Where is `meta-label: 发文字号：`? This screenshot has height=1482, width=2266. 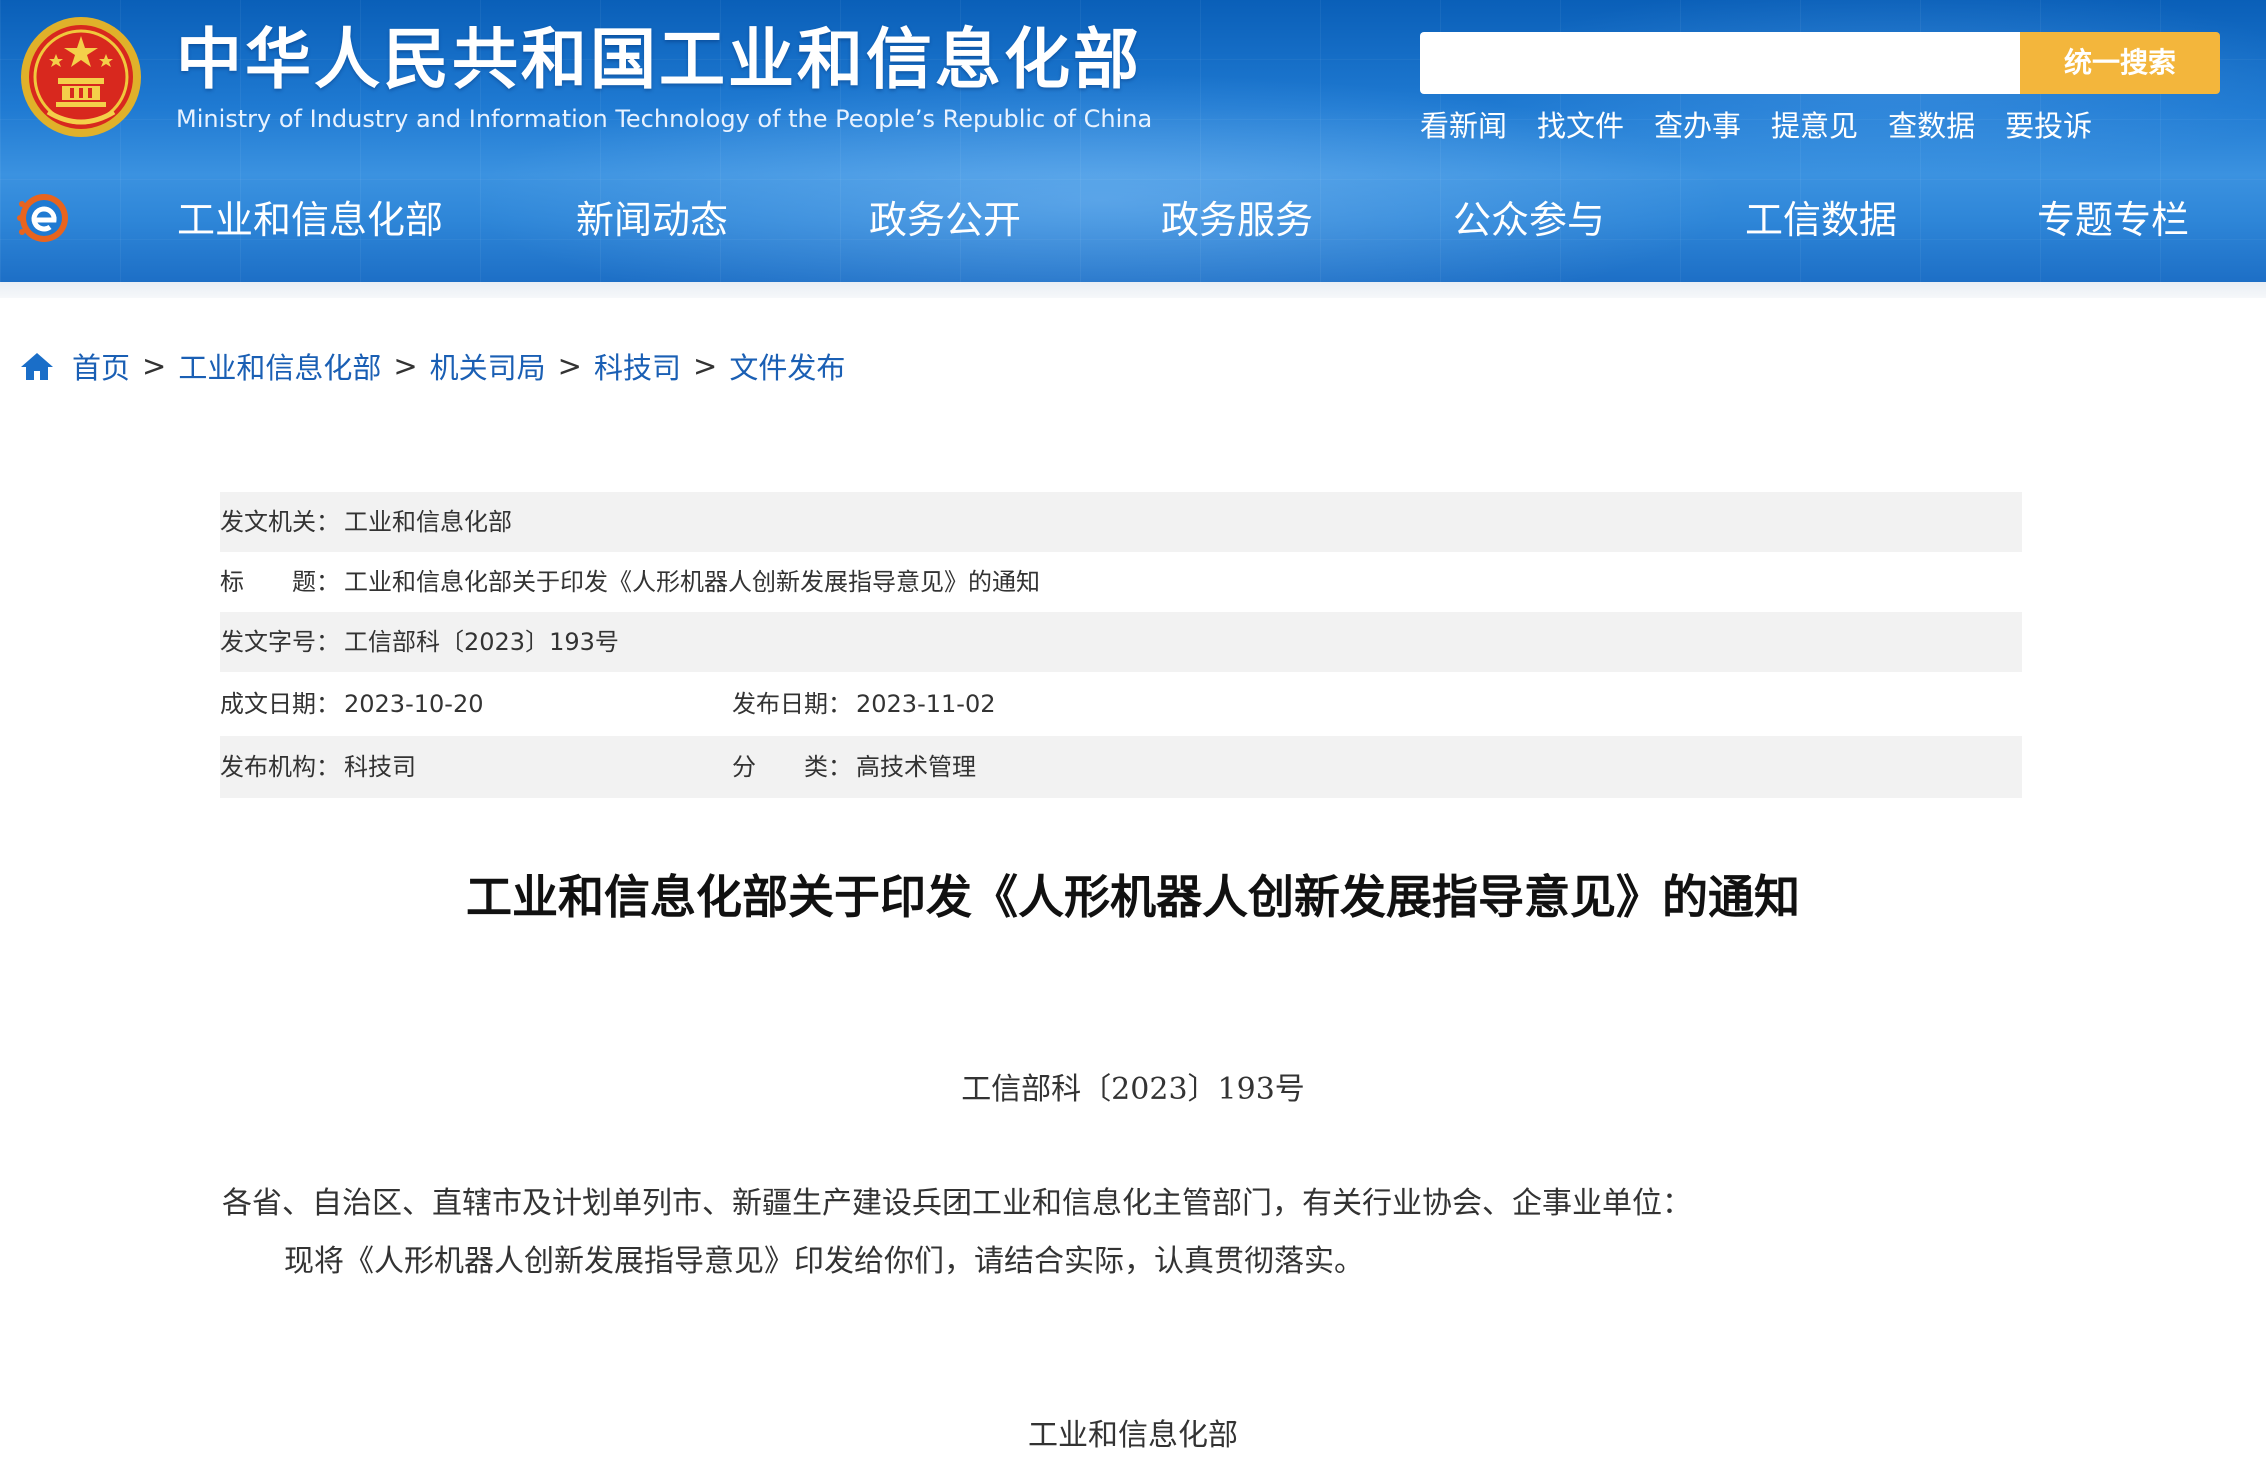 meta-label: 发文字号： is located at coordinates (280, 642).